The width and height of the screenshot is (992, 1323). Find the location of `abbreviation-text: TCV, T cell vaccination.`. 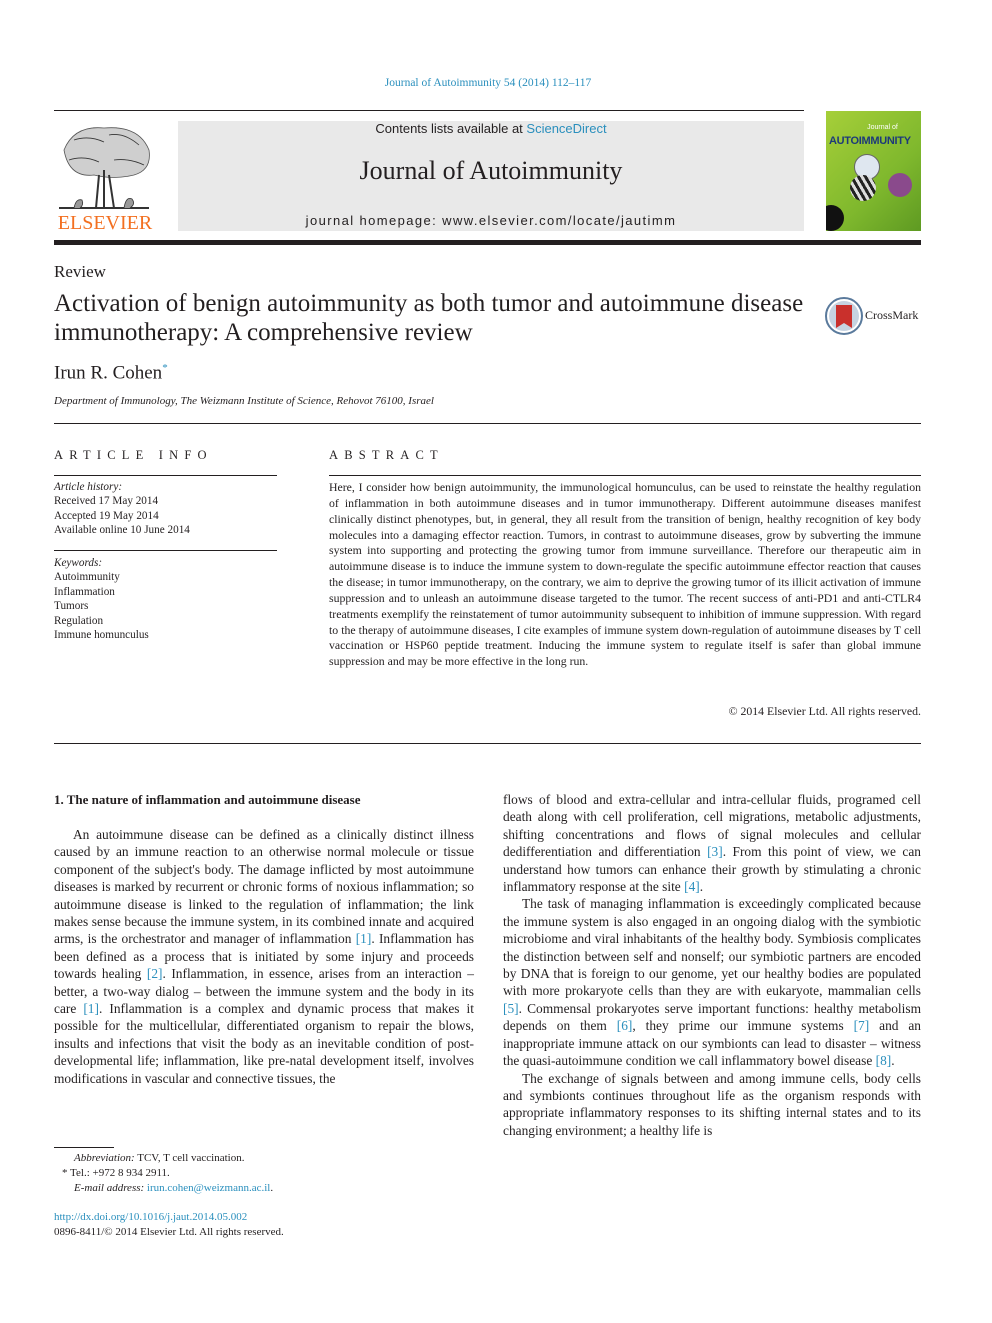

abbreviation-text: TCV, T cell vaccination. is located at coordinates (189, 1158).